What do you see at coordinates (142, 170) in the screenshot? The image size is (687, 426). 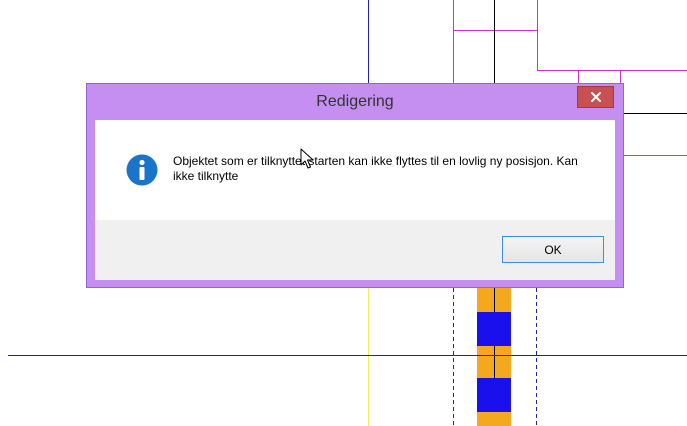 I see `info-icon` at bounding box center [142, 170].